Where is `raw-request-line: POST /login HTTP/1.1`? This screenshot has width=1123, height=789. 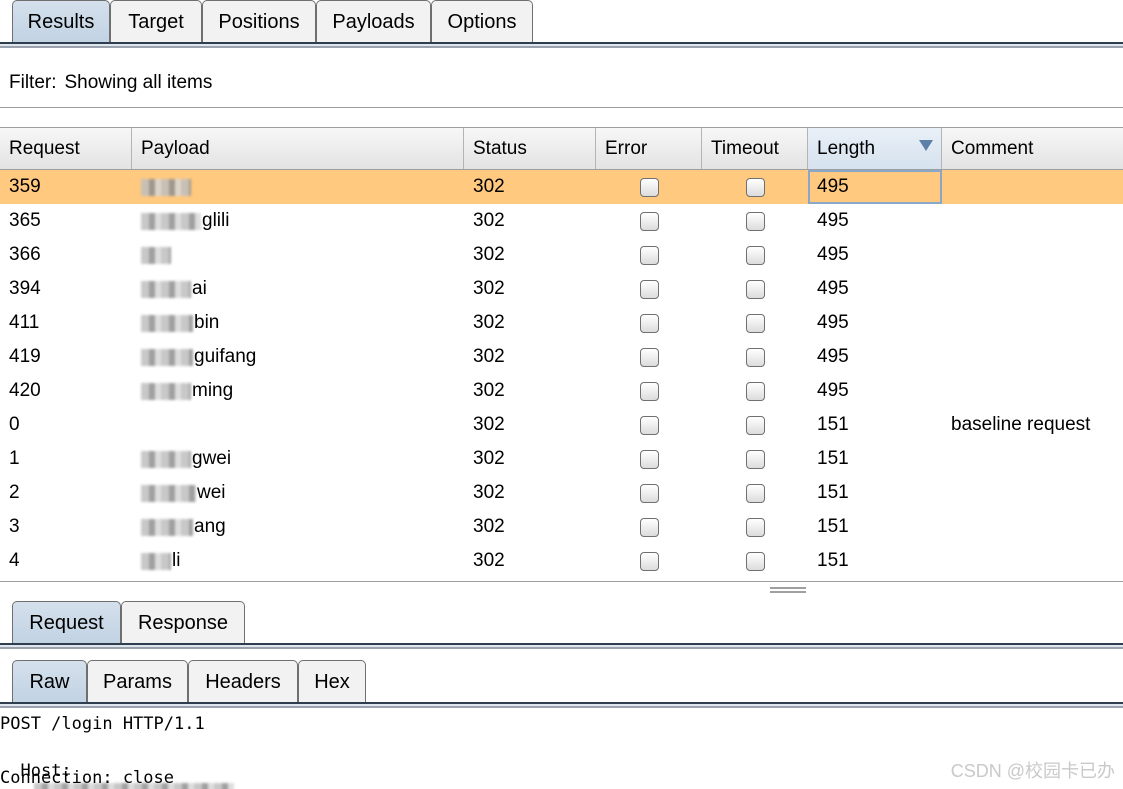
raw-request-line: POST /login HTTP/1.1 is located at coordinates (102, 724).